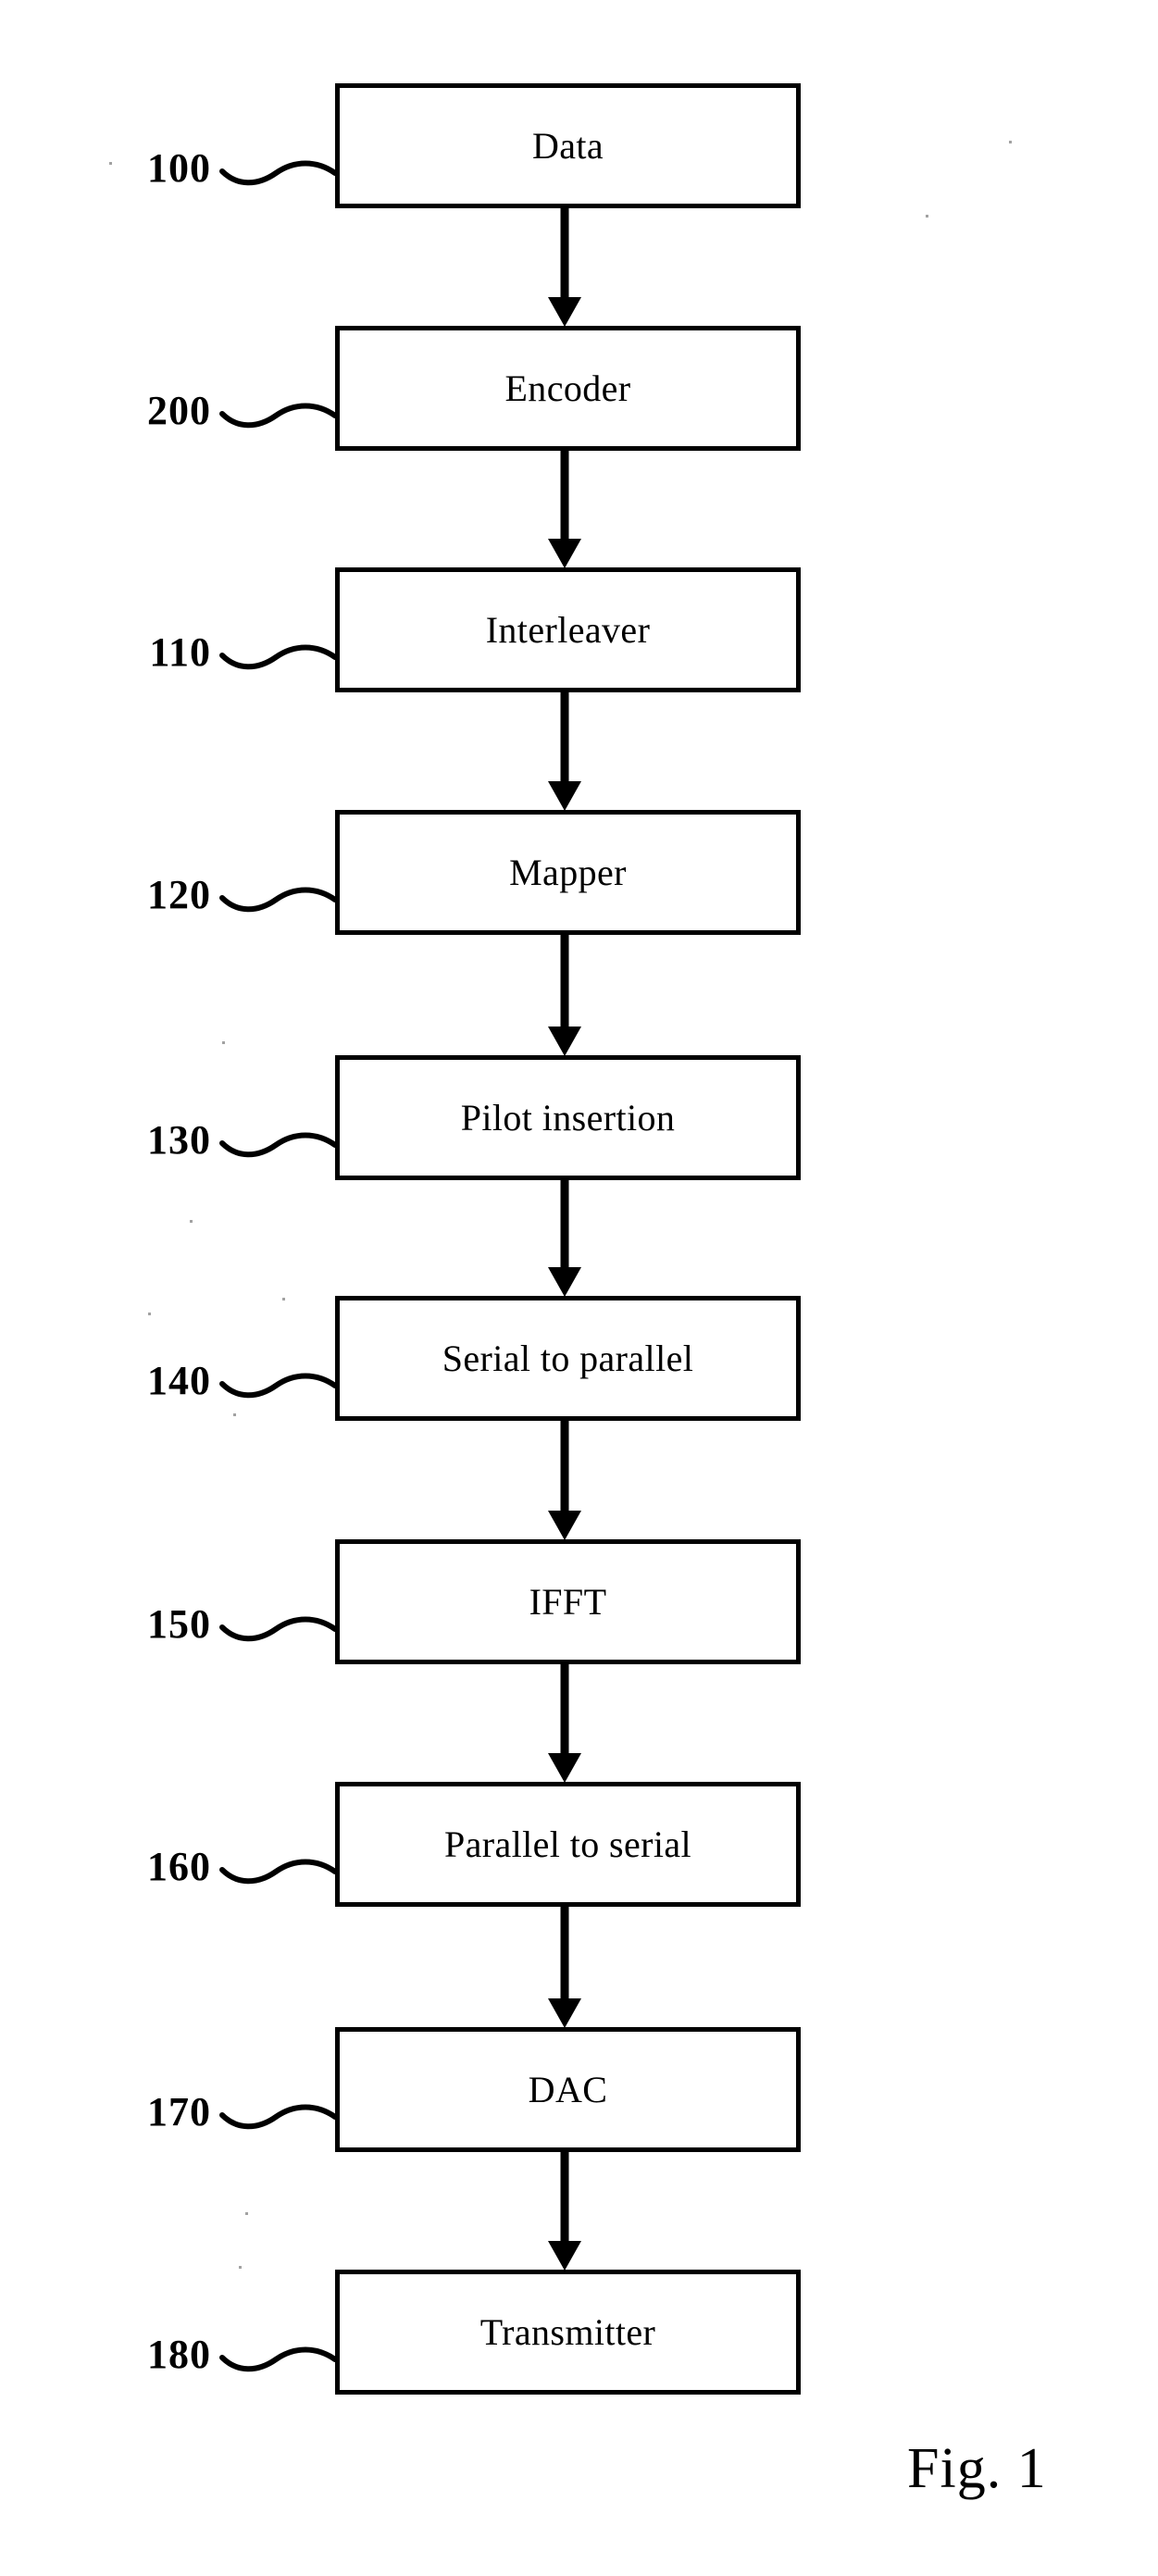 Image resolution: width=1158 pixels, height=2576 pixels. I want to click on block-label: Pilot insertion, so click(568, 1117).